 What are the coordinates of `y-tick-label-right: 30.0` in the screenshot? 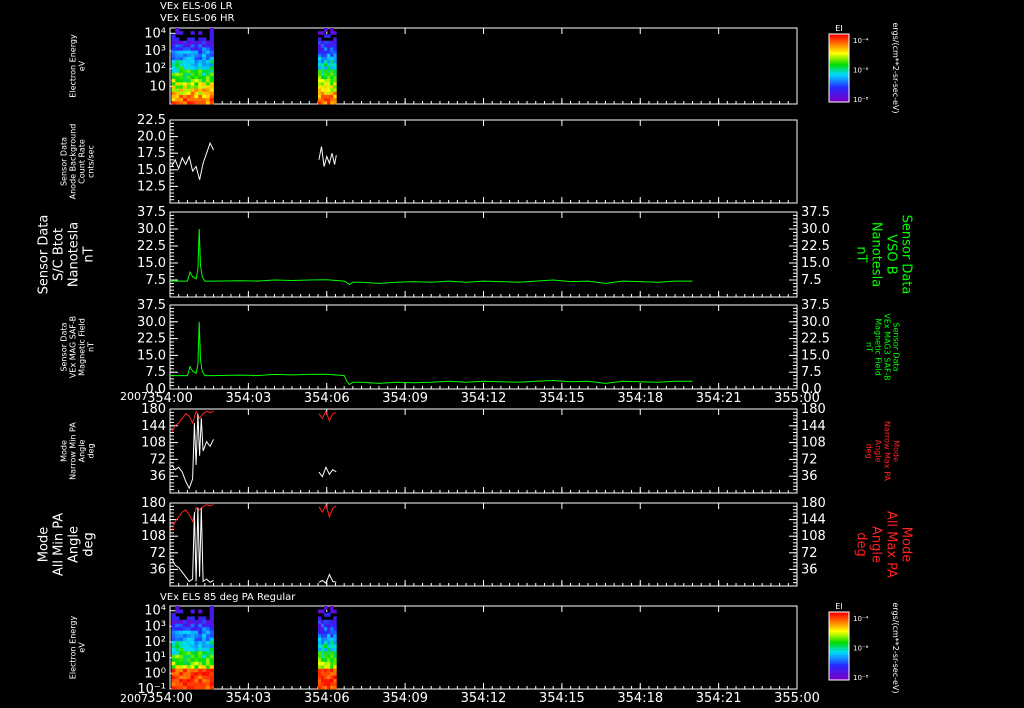 It's located at (815, 322).